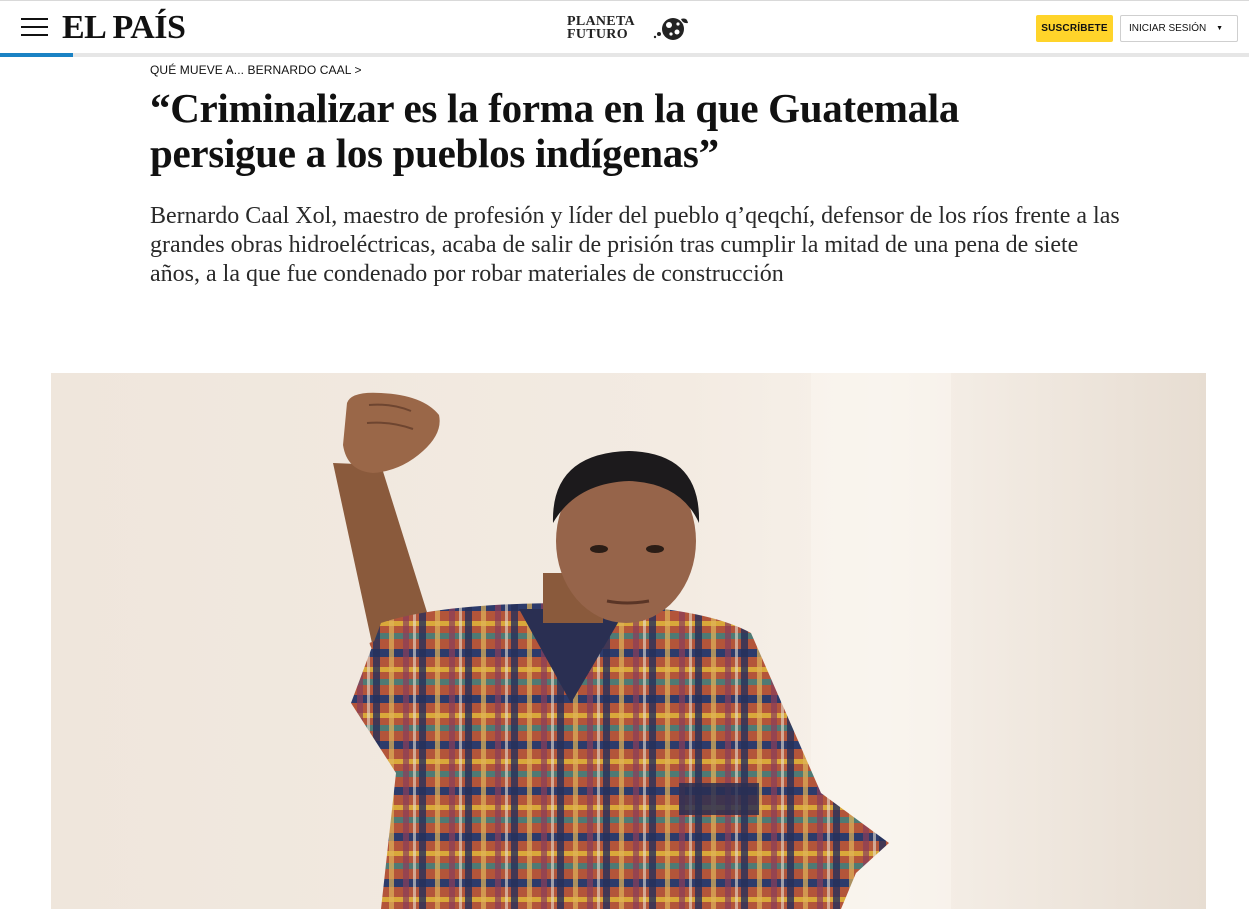 The width and height of the screenshot is (1249, 909). What do you see at coordinates (597, 34) in the screenshot?
I see `planeta-futuro-line-2: FUTURO` at bounding box center [597, 34].